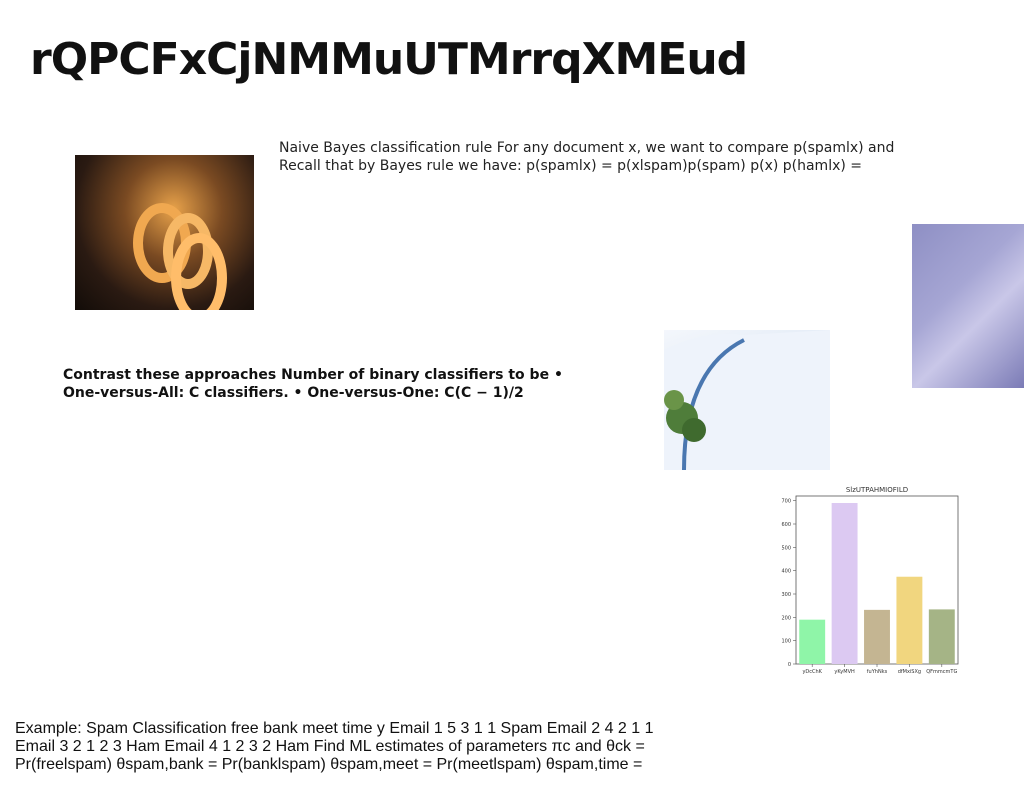  Describe the element at coordinates (941, 672) in the screenshot. I see `x-tick-label: QFmmcmTG` at that location.